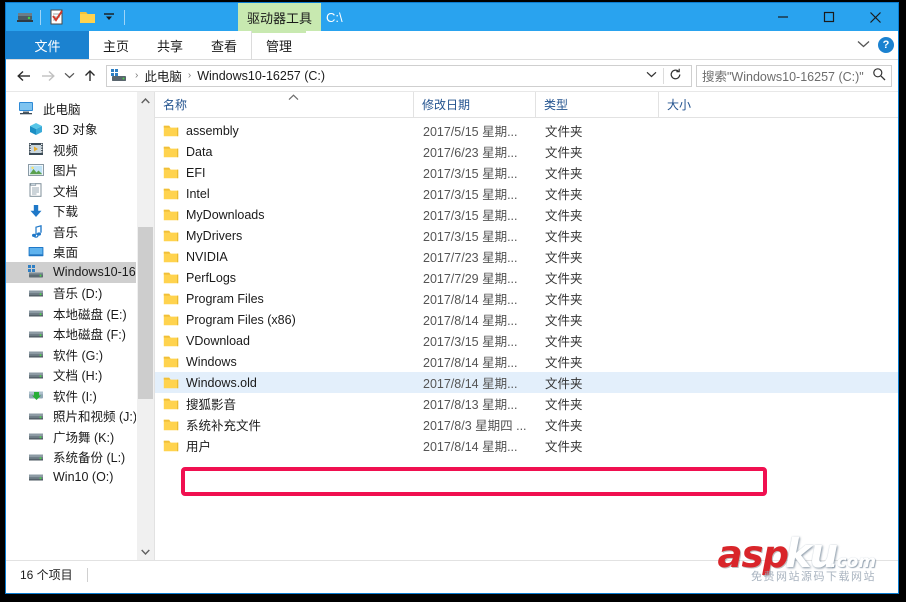  I want to click on minimize-button, so click(783, 17).